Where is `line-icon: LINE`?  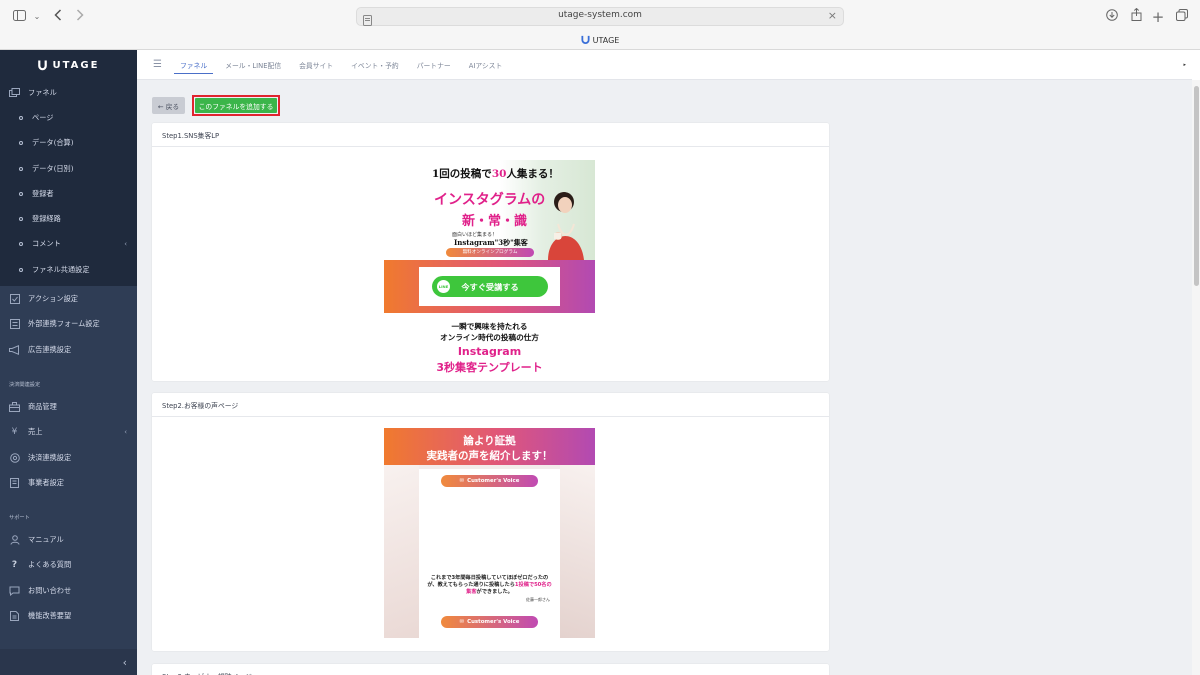 line-icon: LINE is located at coordinates (443, 286).